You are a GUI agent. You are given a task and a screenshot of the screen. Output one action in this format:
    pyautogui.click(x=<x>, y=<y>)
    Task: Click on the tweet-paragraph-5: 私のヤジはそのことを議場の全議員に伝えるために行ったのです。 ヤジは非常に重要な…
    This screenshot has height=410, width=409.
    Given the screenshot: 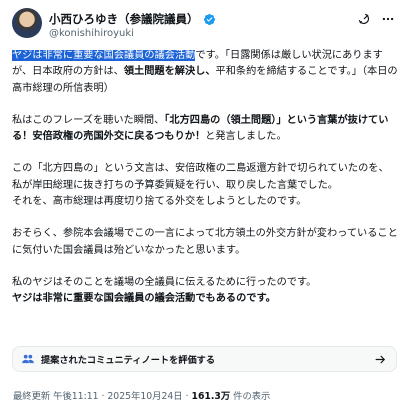 What is the action you would take?
    pyautogui.click(x=205, y=291)
    